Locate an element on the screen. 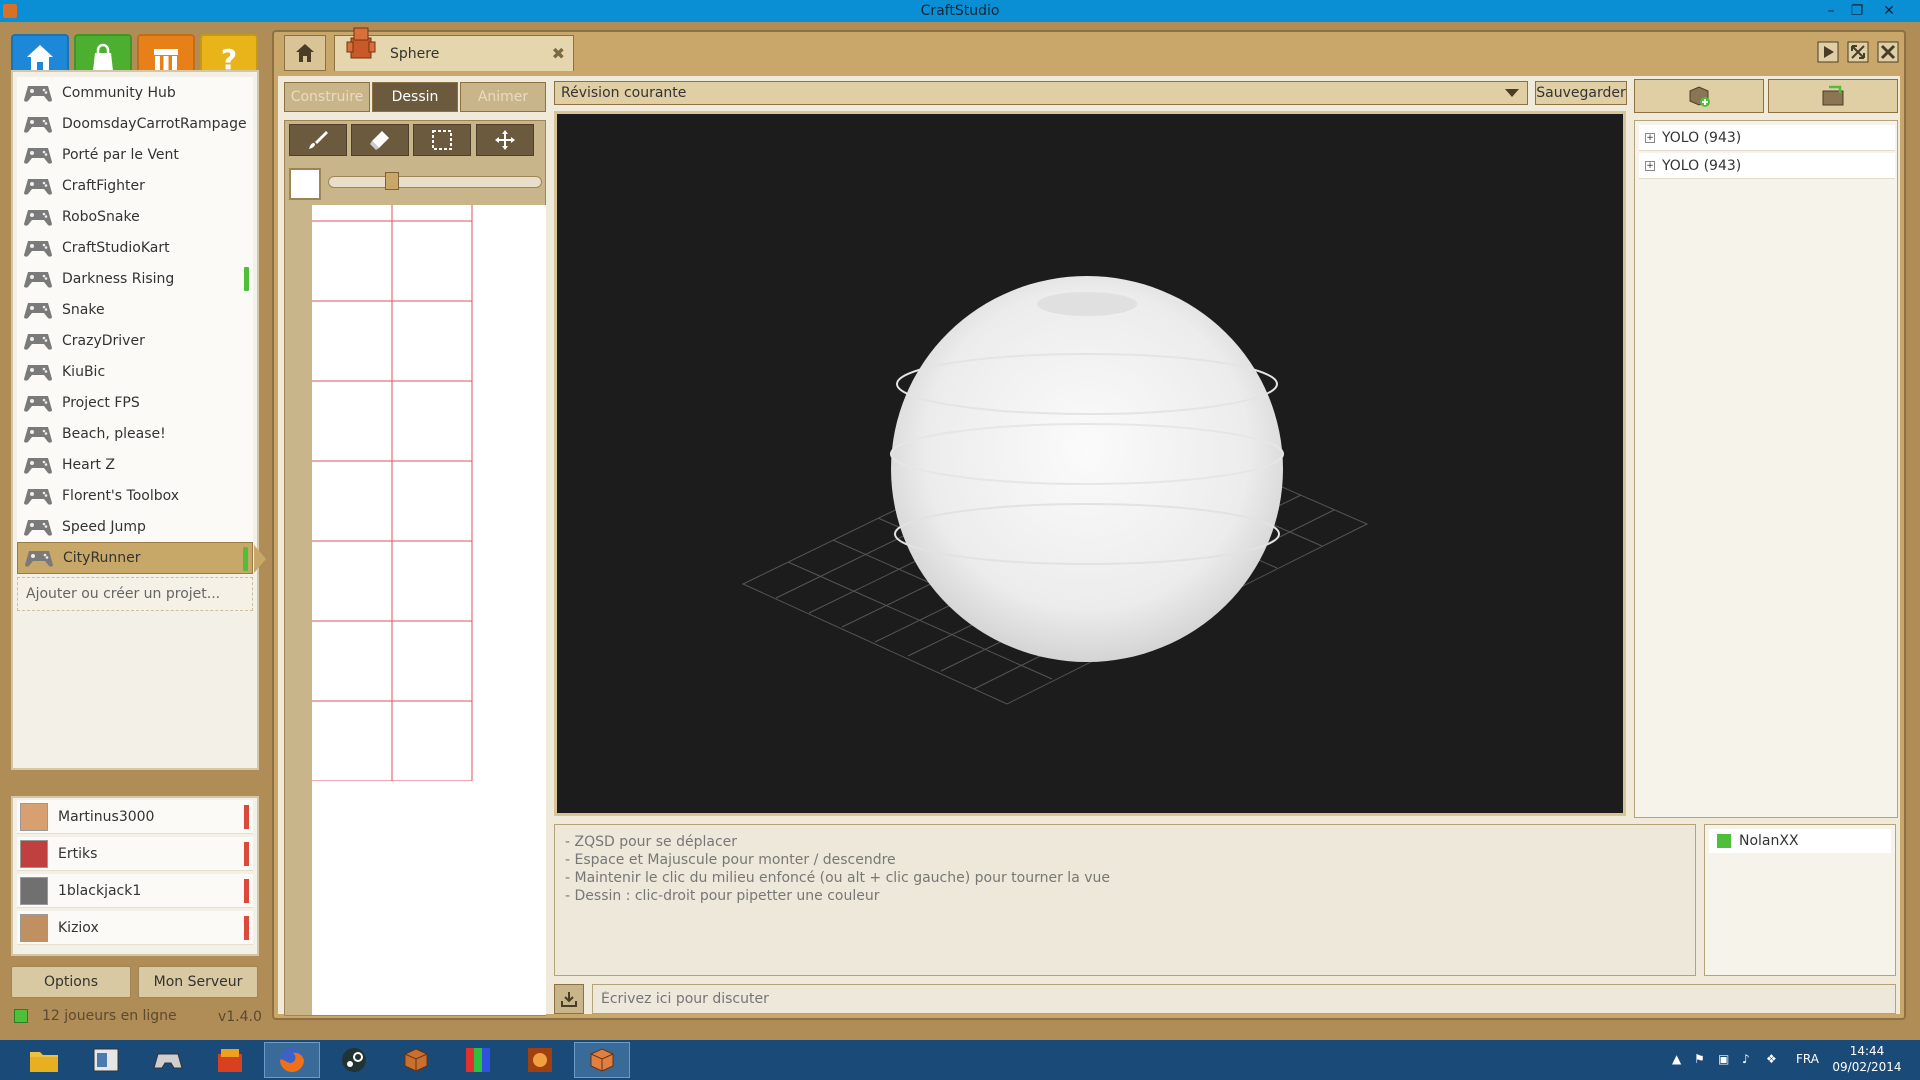 The width and height of the screenshot is (1920, 1080). project-item: Community Hub is located at coordinates (135, 93).